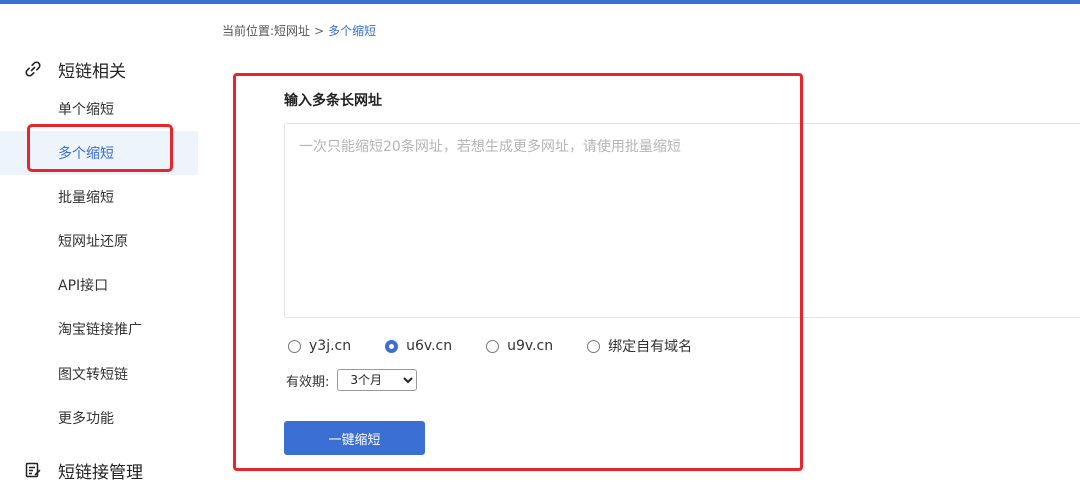 Image resolution: width=1080 pixels, height=500 pixels. I want to click on breadcrumb-parent: 短网址, so click(292, 30).